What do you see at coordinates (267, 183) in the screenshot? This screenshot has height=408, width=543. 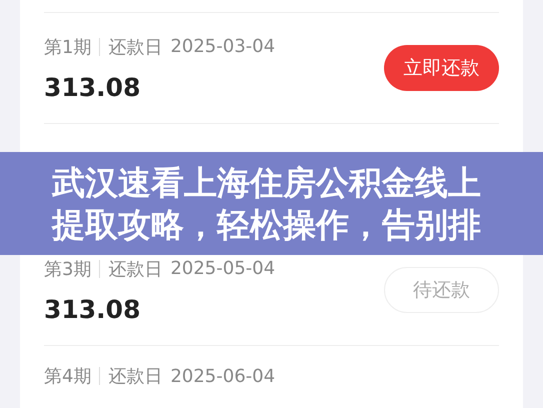 I see `banner-title-line: 武汉速看上海住房公积金线上` at bounding box center [267, 183].